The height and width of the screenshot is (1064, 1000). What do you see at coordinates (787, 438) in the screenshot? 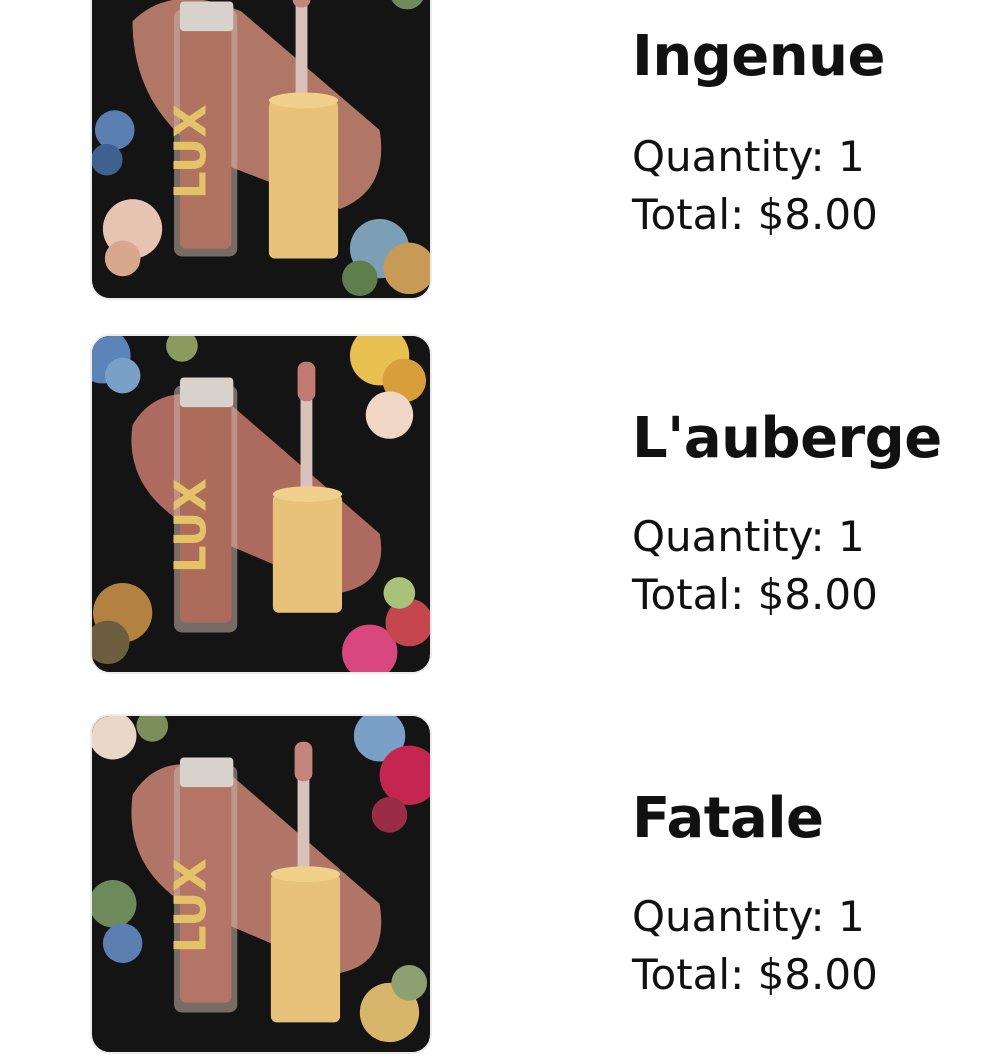
I see `item-name: L'auberge` at bounding box center [787, 438].